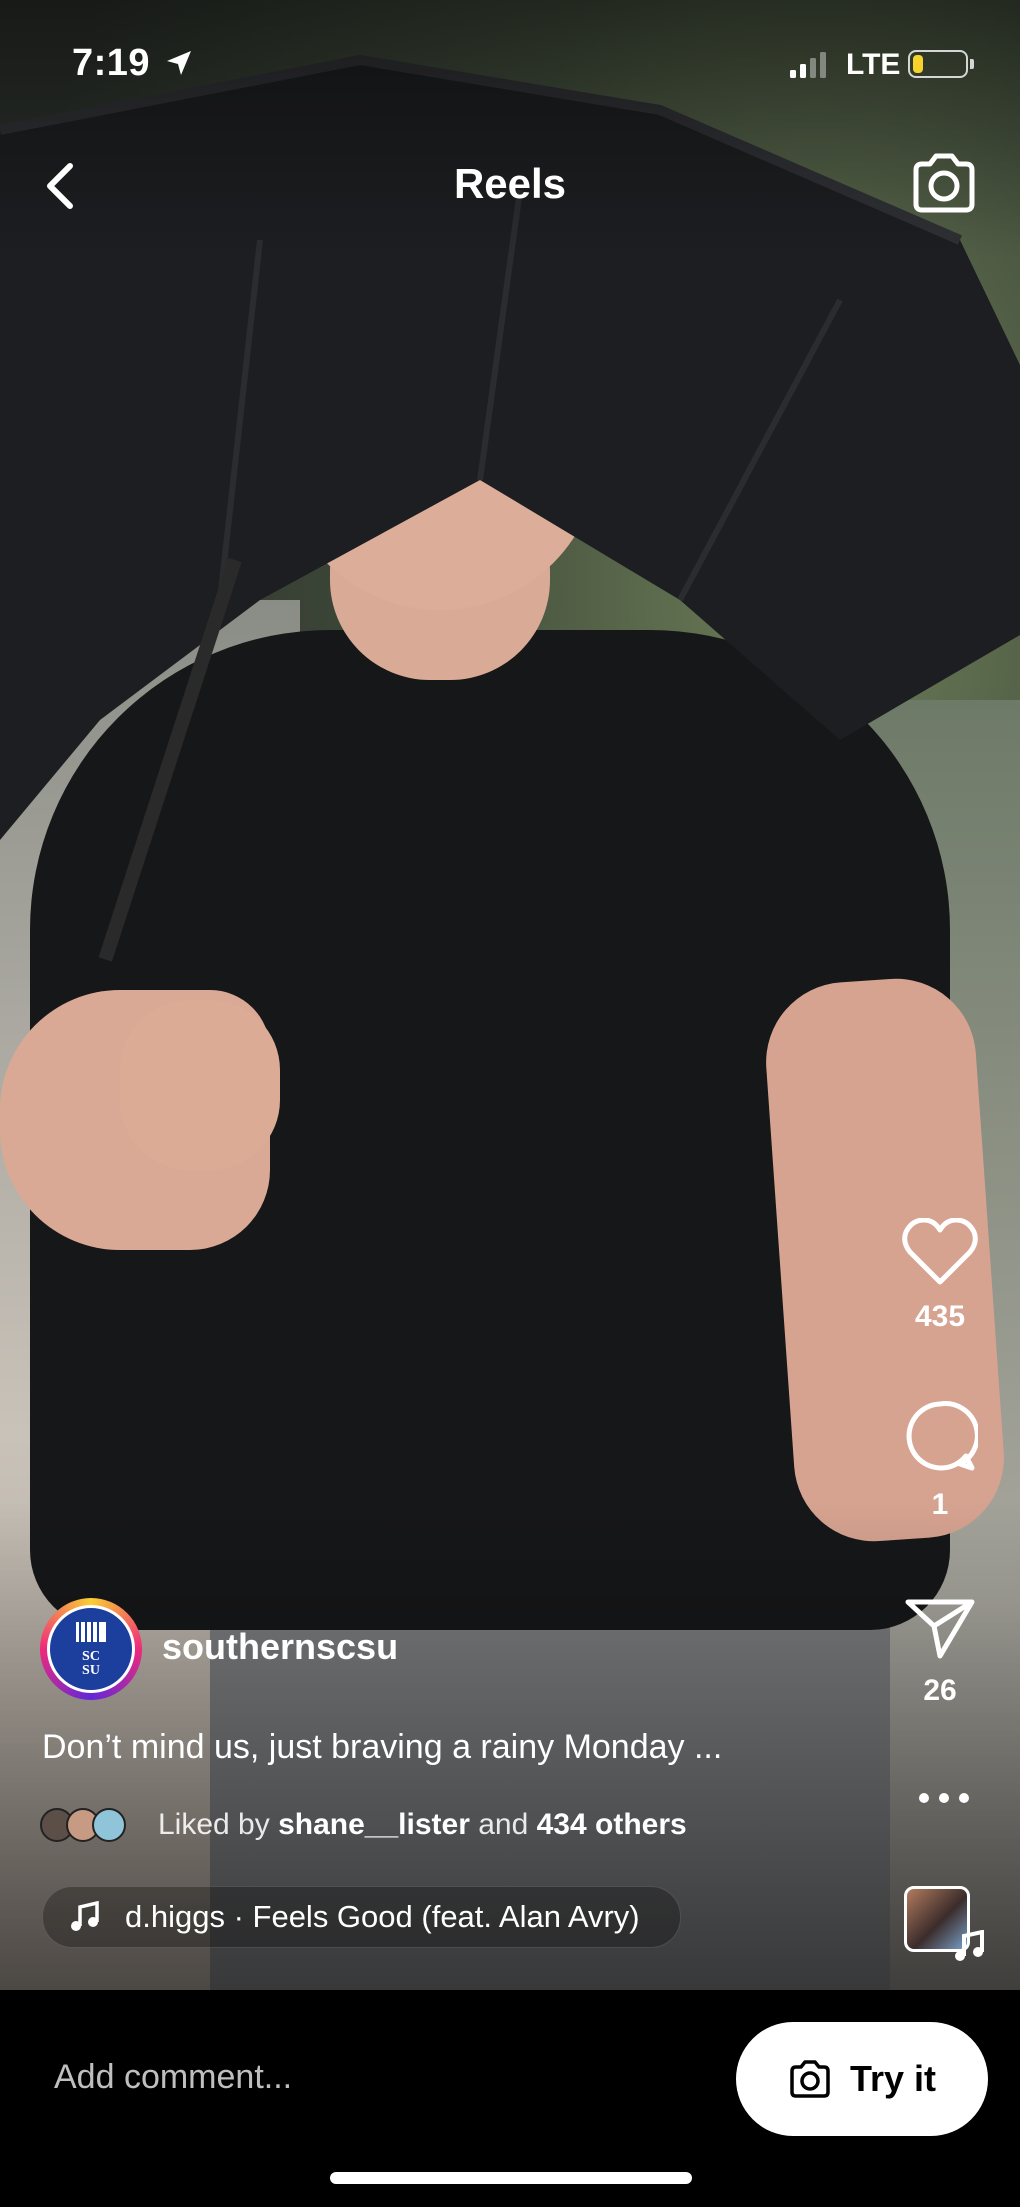 This screenshot has width=1020, height=2207. Describe the element at coordinates (179, 63) in the screenshot. I see `location-arrow-icon` at that location.